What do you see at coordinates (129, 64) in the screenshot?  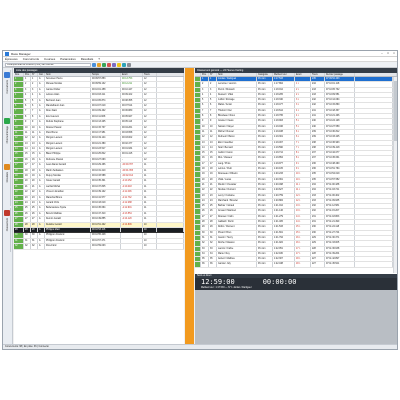 I see `settings-icon` at bounding box center [129, 64].